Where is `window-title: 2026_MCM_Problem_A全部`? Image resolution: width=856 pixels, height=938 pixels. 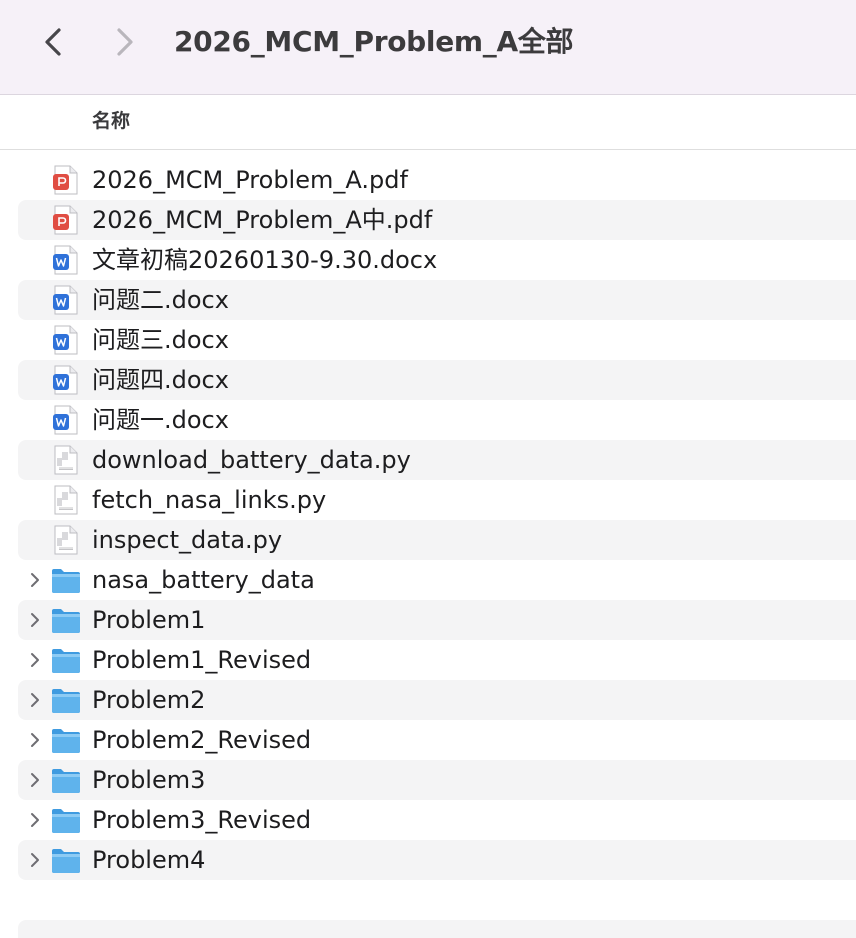
window-title: 2026_MCM_Problem_A全部 is located at coordinates (374, 41).